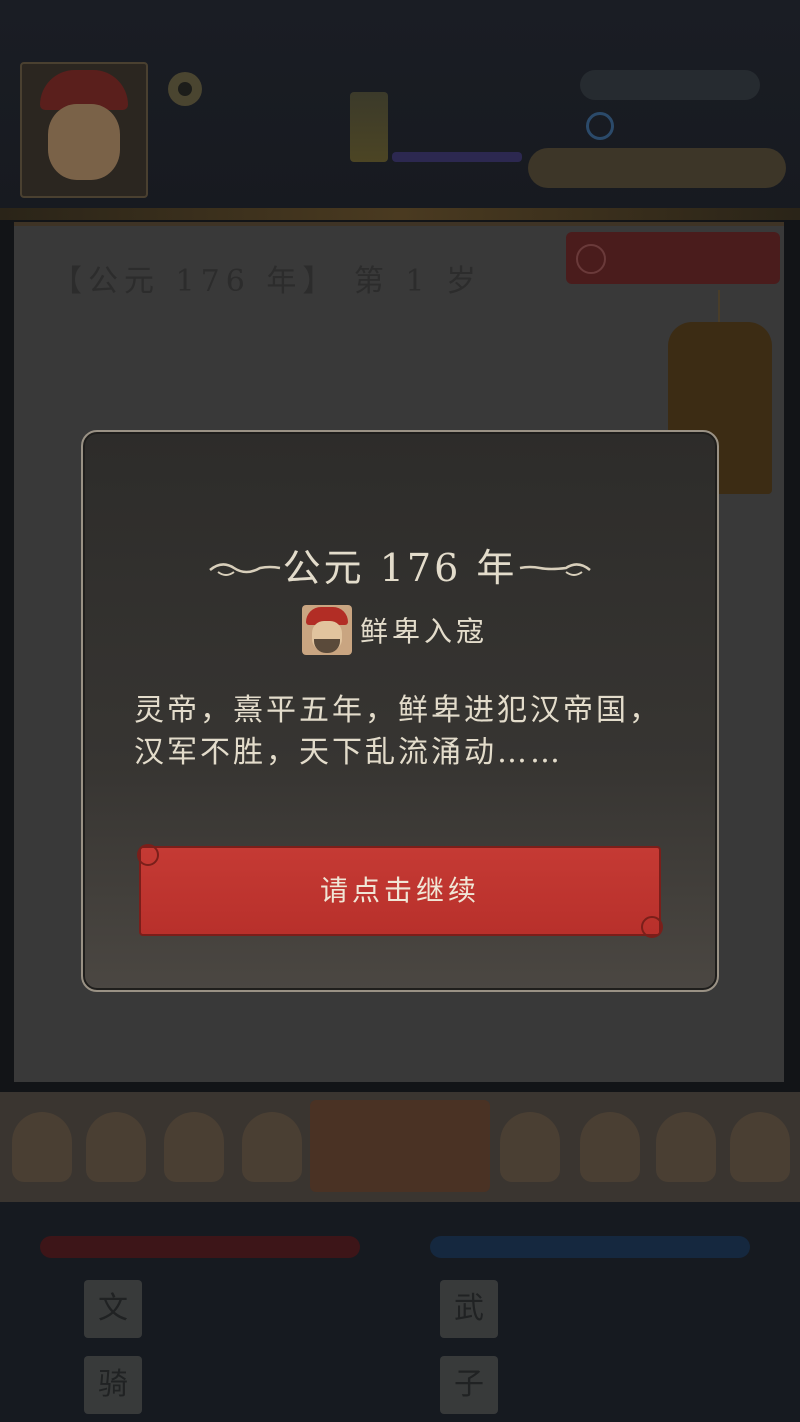  Describe the element at coordinates (555, 569) in the screenshot. I see `right-swirl-ornament-icon` at that location.